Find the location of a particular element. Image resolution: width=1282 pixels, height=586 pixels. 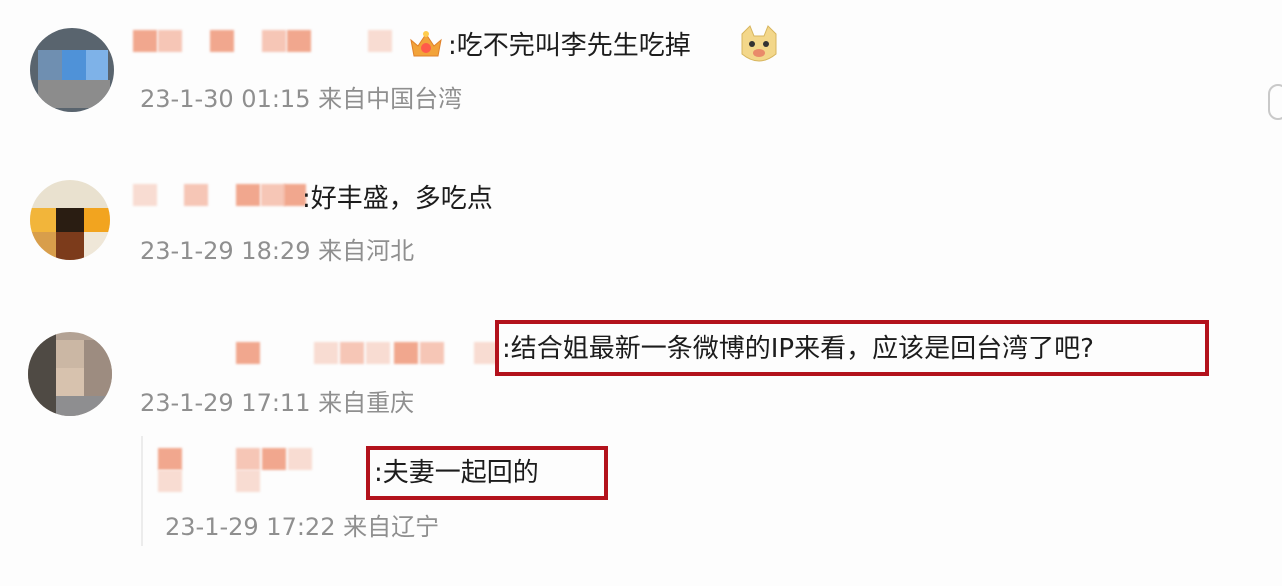

comment-text: :吃不完叫李先生吃掉 is located at coordinates (569, 46).